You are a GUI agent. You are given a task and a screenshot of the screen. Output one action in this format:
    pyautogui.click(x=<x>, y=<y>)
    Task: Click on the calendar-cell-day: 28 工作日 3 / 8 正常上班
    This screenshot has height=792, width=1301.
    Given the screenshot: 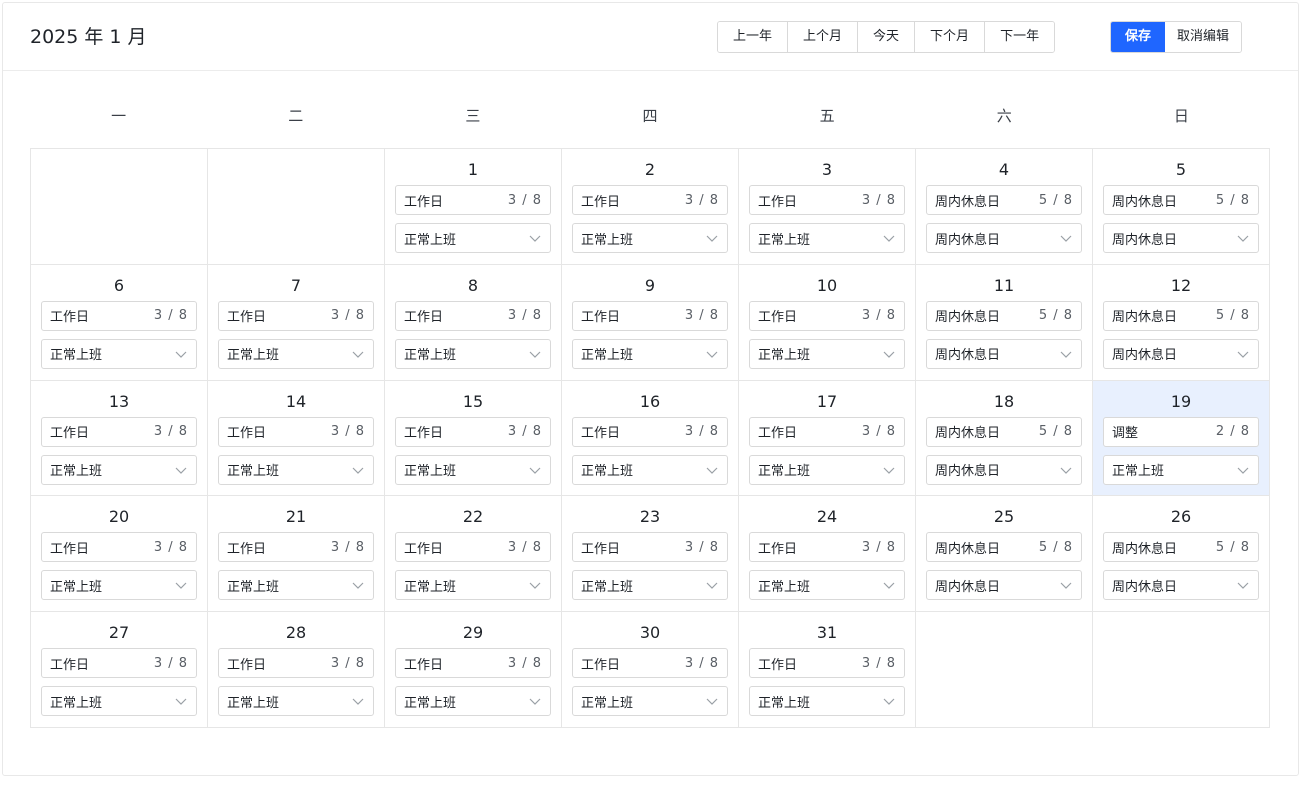 What is the action you would take?
    pyautogui.click(x=296, y=670)
    